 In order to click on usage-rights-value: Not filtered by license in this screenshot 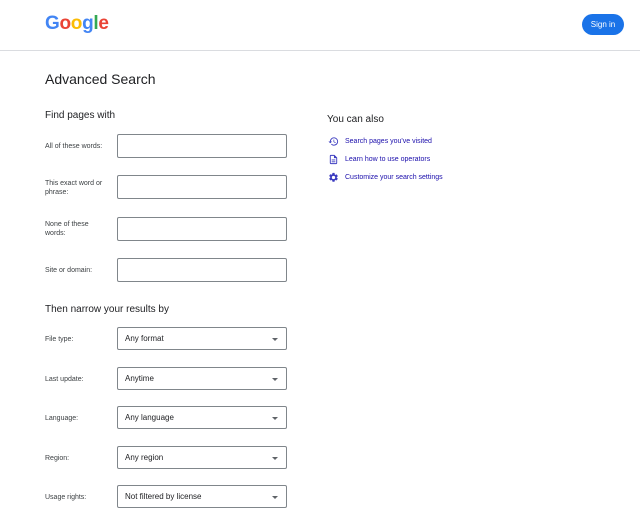, I will do `click(163, 496)`.